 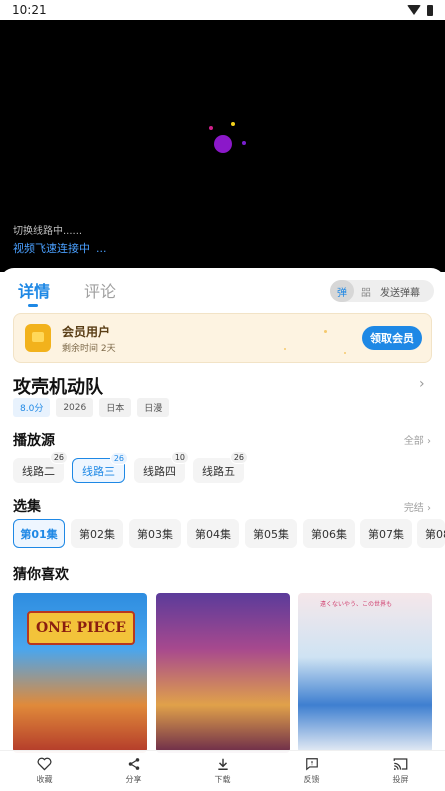 I want to click on status-icons, so click(x=420, y=10).